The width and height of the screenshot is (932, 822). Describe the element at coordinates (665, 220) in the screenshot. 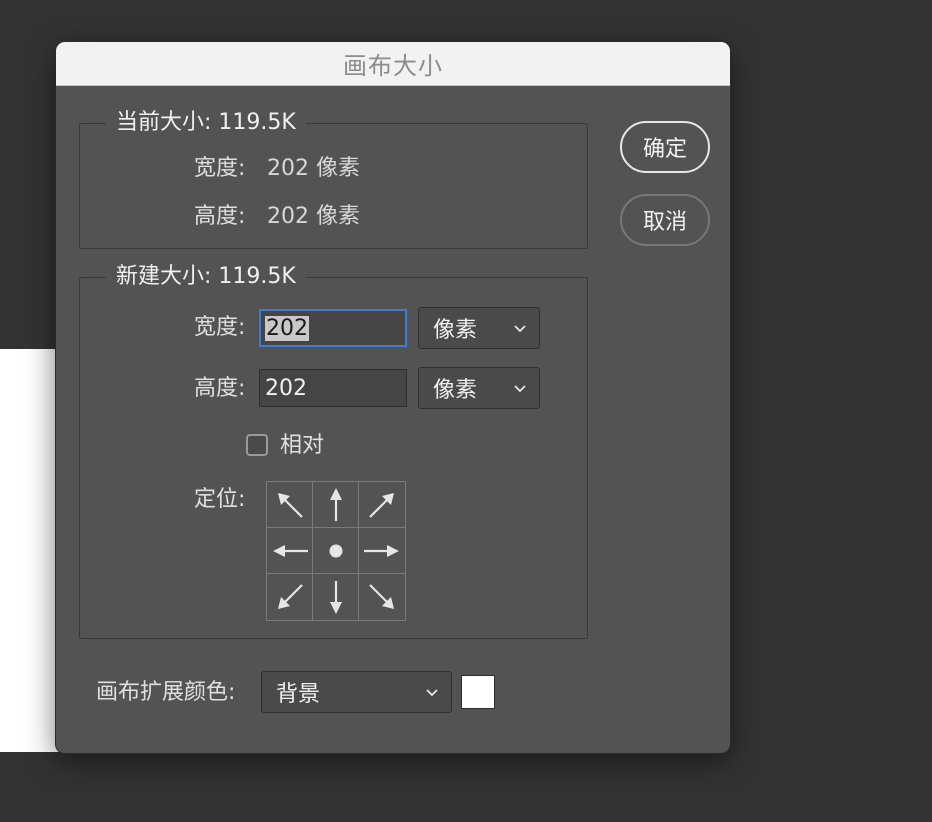

I see `cancel-button: 取消` at that location.